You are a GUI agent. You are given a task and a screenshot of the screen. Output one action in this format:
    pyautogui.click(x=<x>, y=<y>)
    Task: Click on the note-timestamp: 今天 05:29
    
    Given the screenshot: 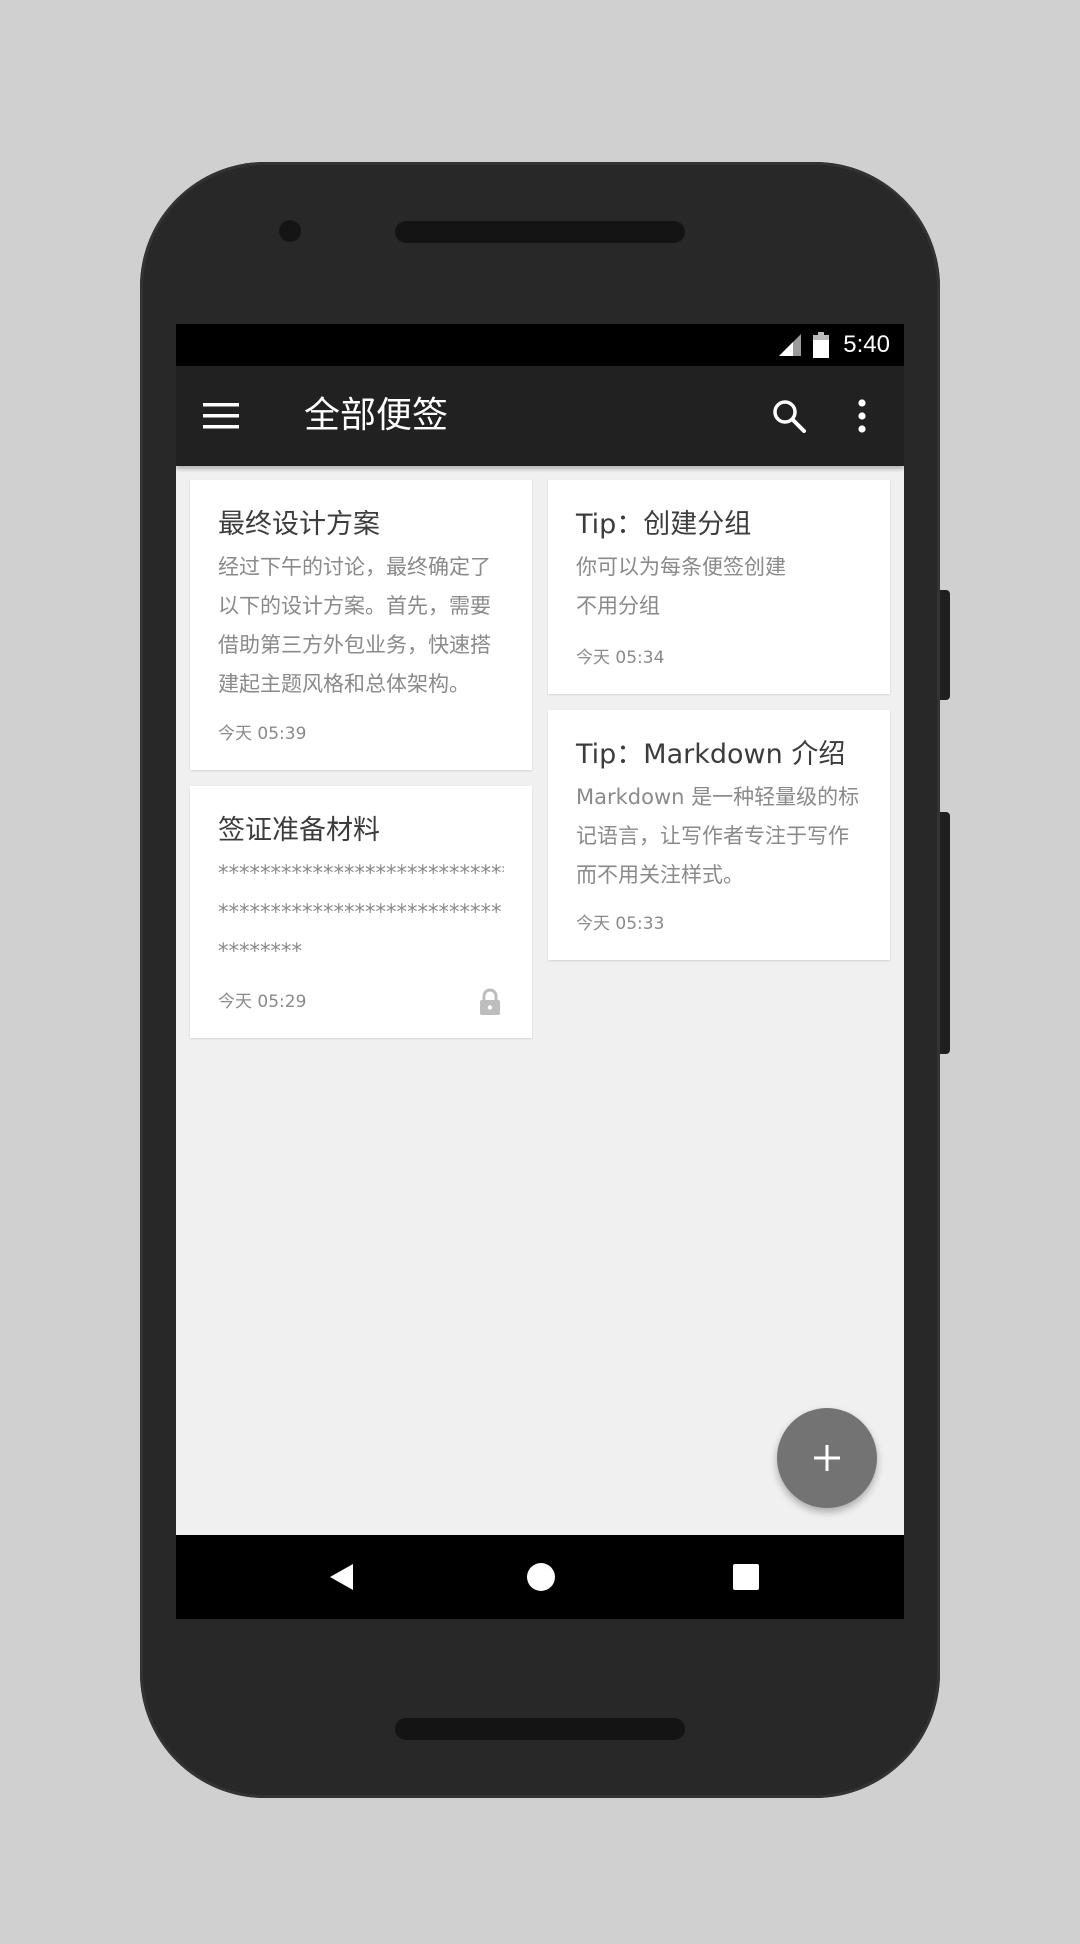 What is the action you would take?
    pyautogui.click(x=262, y=1002)
    